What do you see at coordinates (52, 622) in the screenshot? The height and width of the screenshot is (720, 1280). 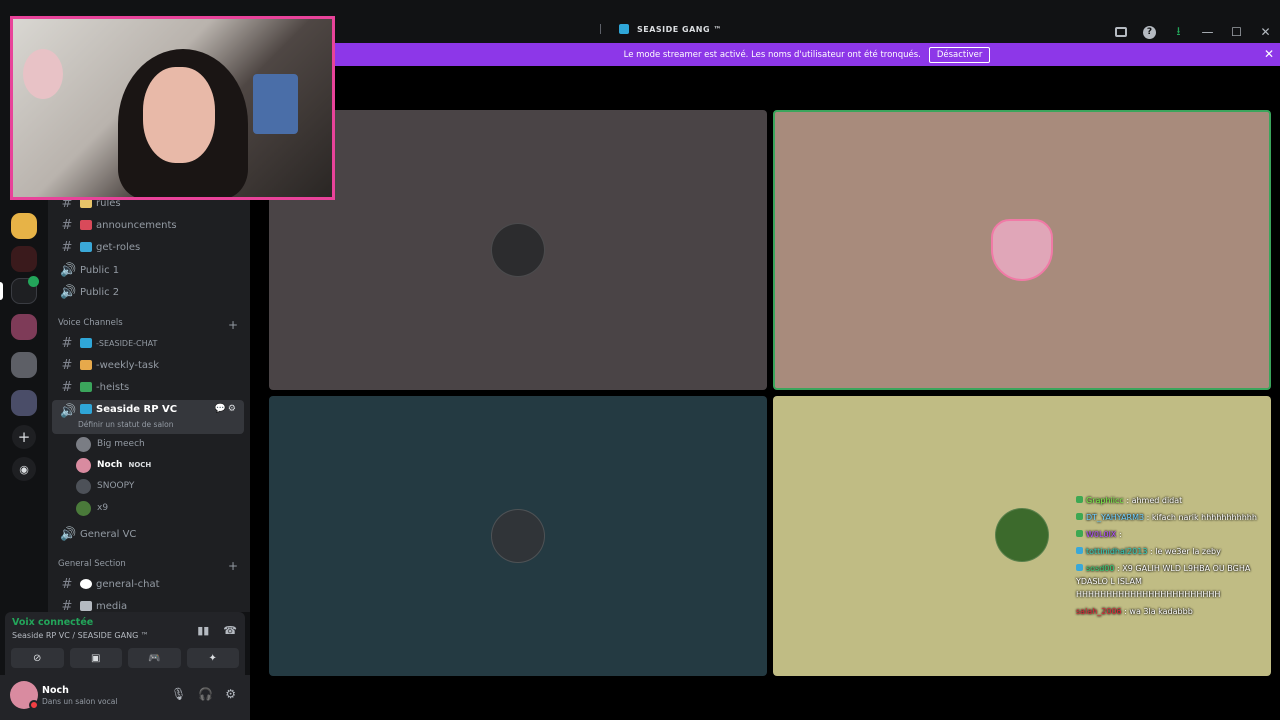 I see `voice-status: Voix connectée` at bounding box center [52, 622].